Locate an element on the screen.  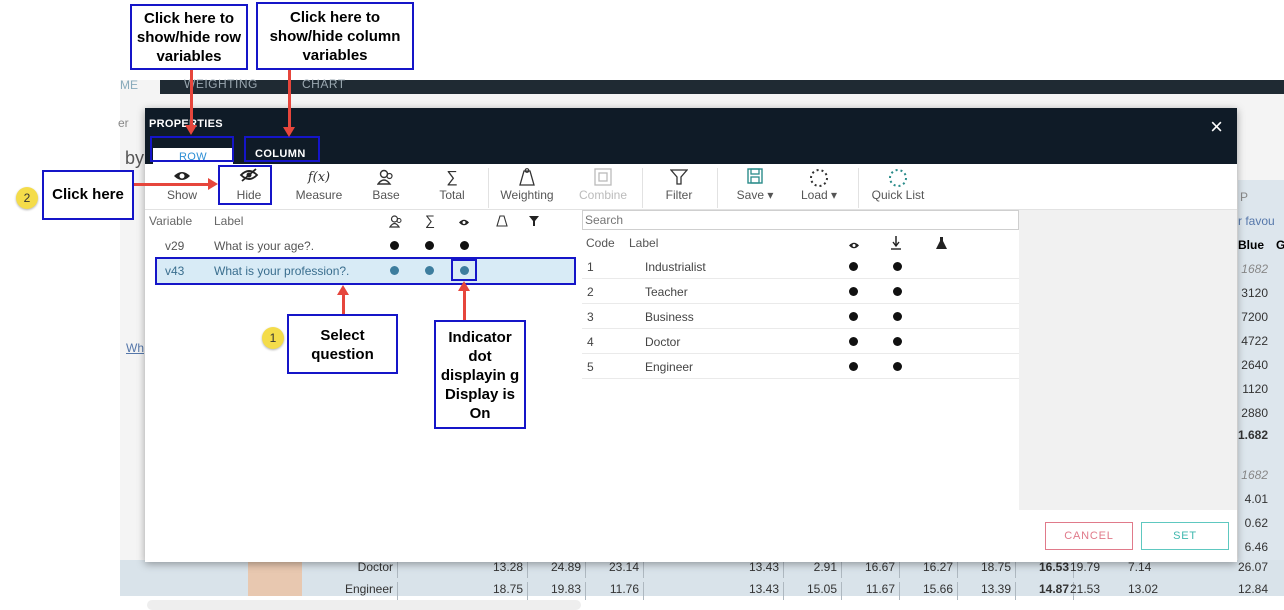
empty-side-panel is located at coordinates (1128, 360).